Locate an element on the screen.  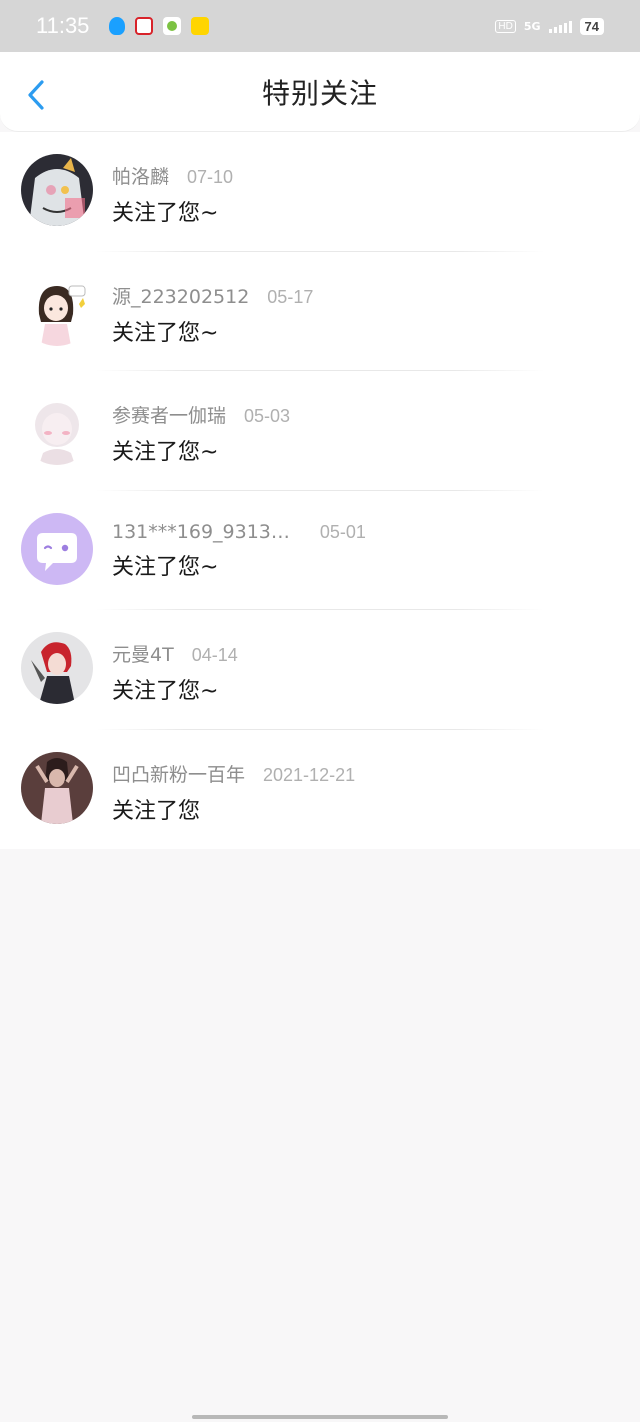
item-date: 07-10 is located at coordinates (210, 177).